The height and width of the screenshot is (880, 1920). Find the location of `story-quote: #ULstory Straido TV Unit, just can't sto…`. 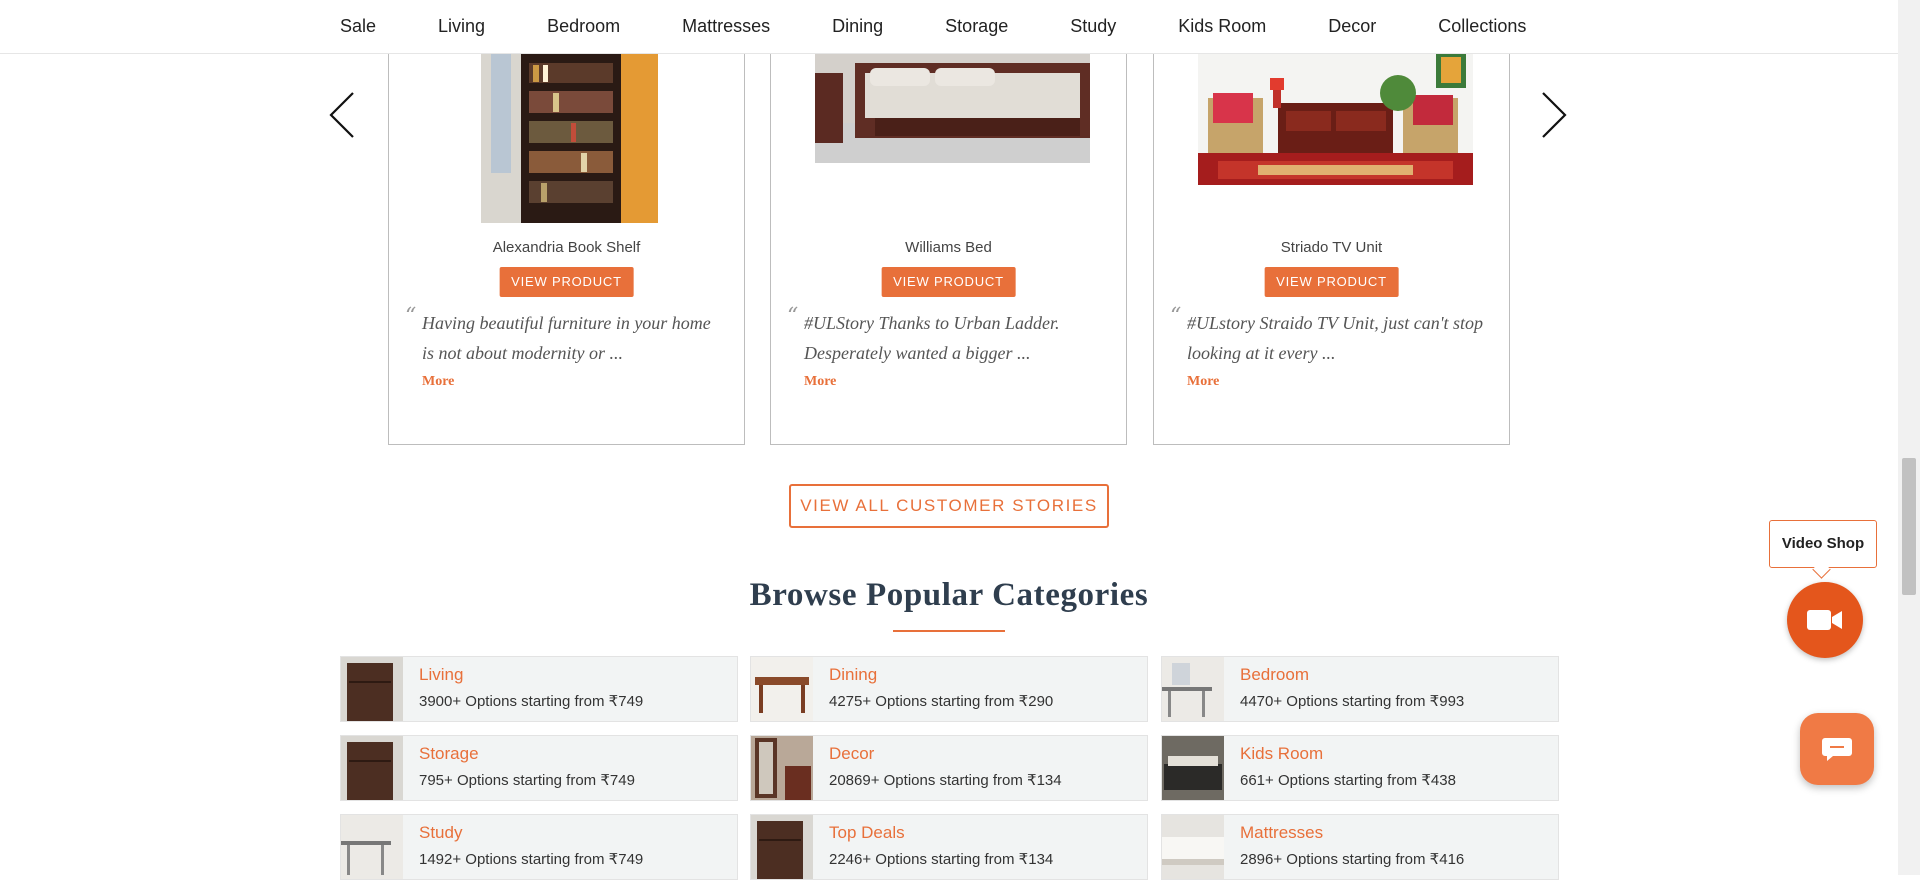

story-quote: #ULstory Straido TV Unit, just can't sto… is located at coordinates (1335, 338).